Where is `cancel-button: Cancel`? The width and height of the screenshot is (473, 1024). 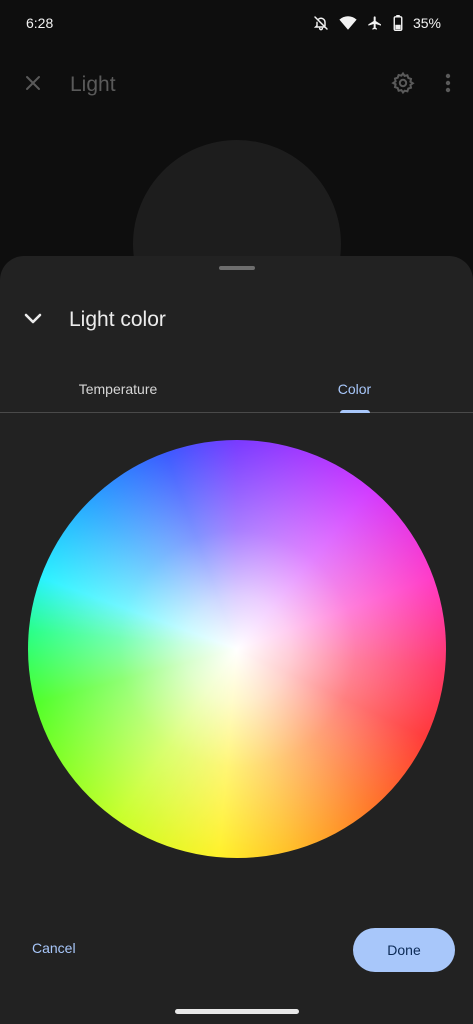
cancel-button: Cancel is located at coordinates (54, 948).